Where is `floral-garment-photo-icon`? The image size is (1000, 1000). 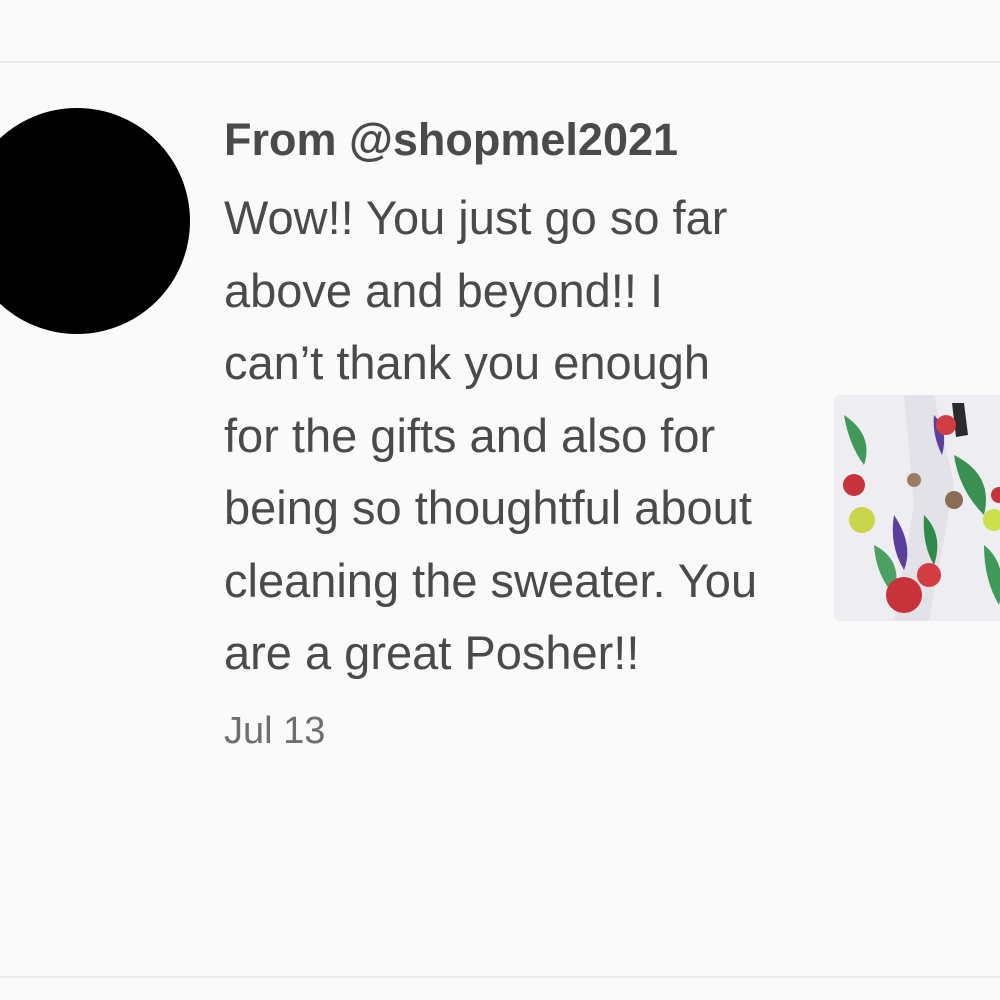 floral-garment-photo-icon is located at coordinates (917, 508).